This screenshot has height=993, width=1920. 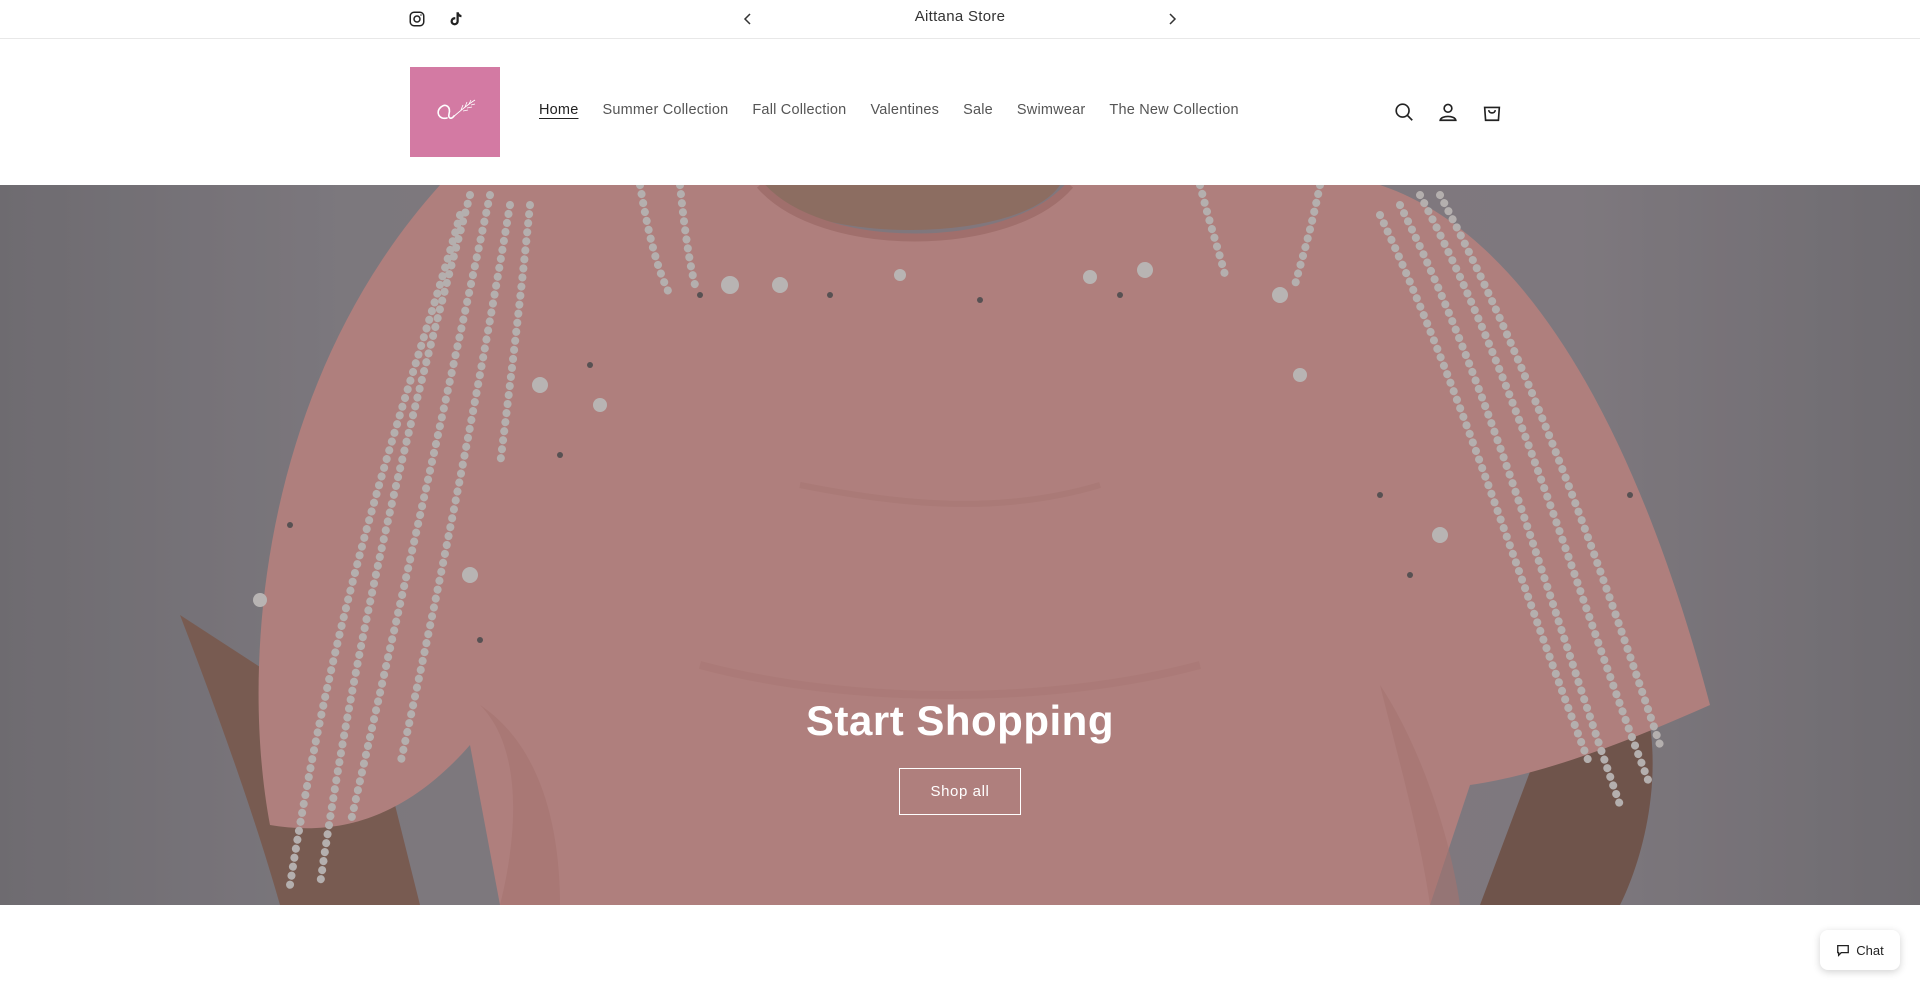 I want to click on search-button, so click(x=1404, y=112).